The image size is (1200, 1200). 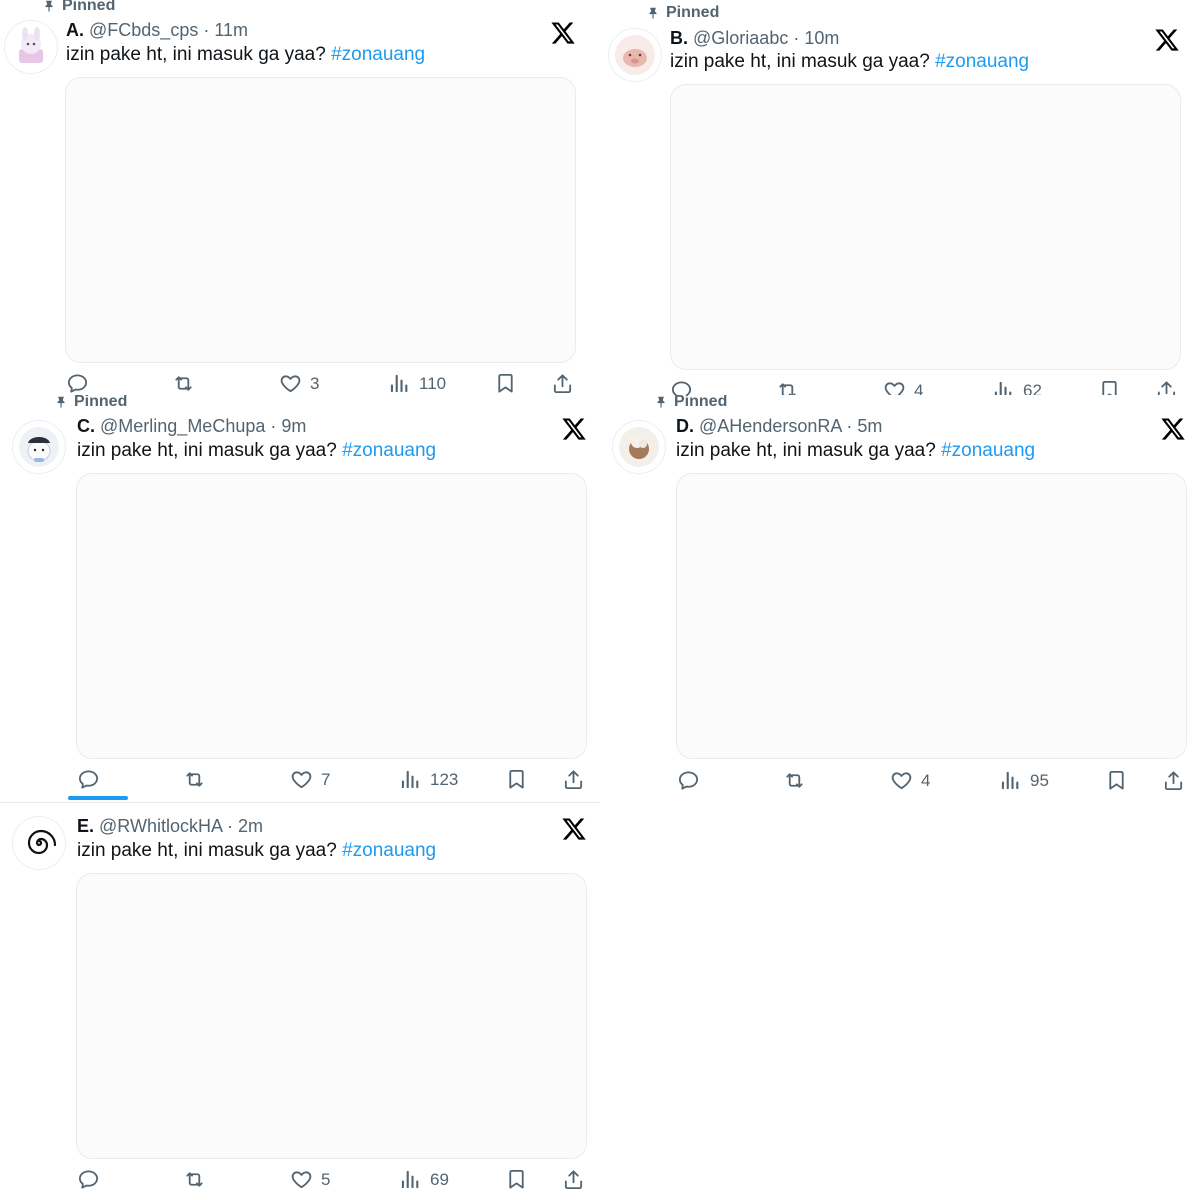 I want to click on display-name: C., so click(x=86, y=426).